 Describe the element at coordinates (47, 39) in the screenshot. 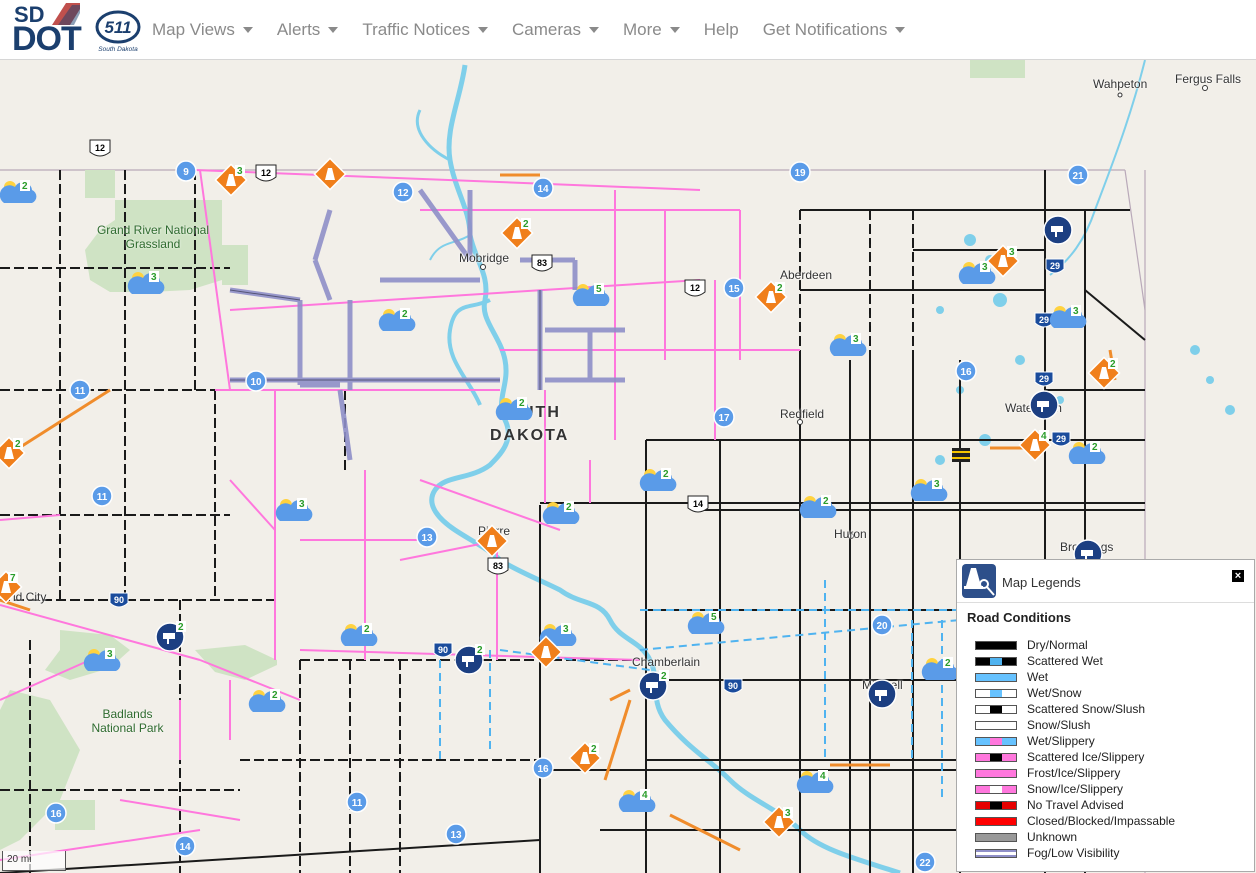

I see `logo-dot-text: DOT` at that location.